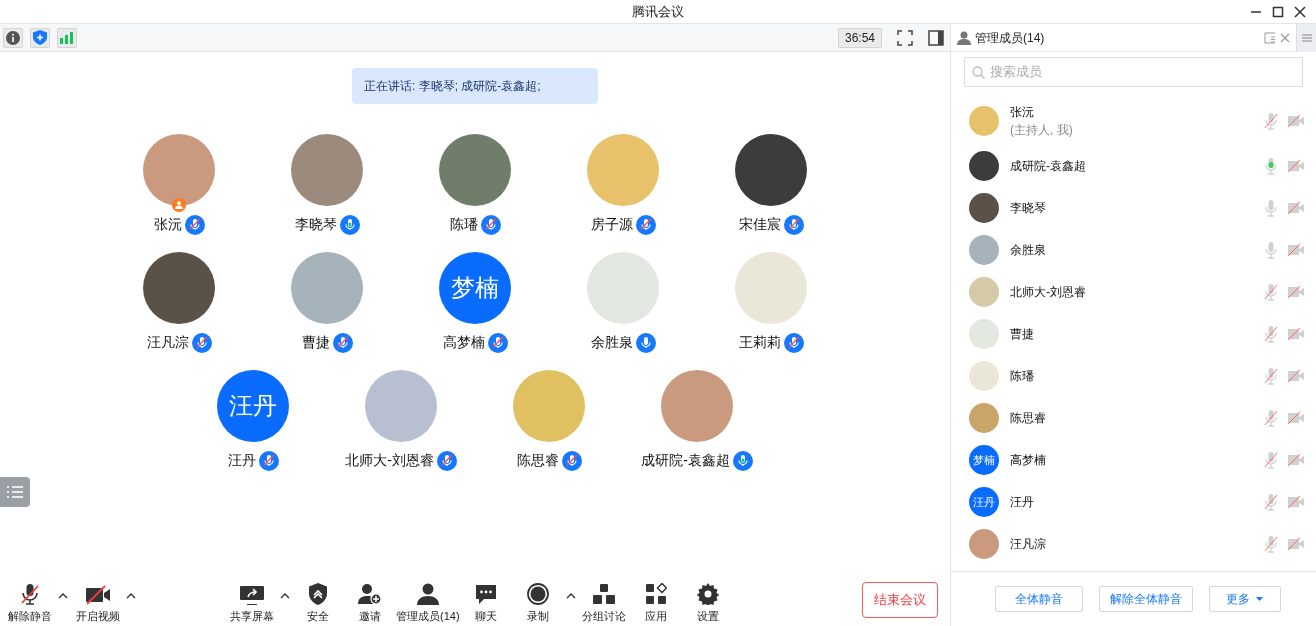  I want to click on caret-down-icon, so click(1259, 599).